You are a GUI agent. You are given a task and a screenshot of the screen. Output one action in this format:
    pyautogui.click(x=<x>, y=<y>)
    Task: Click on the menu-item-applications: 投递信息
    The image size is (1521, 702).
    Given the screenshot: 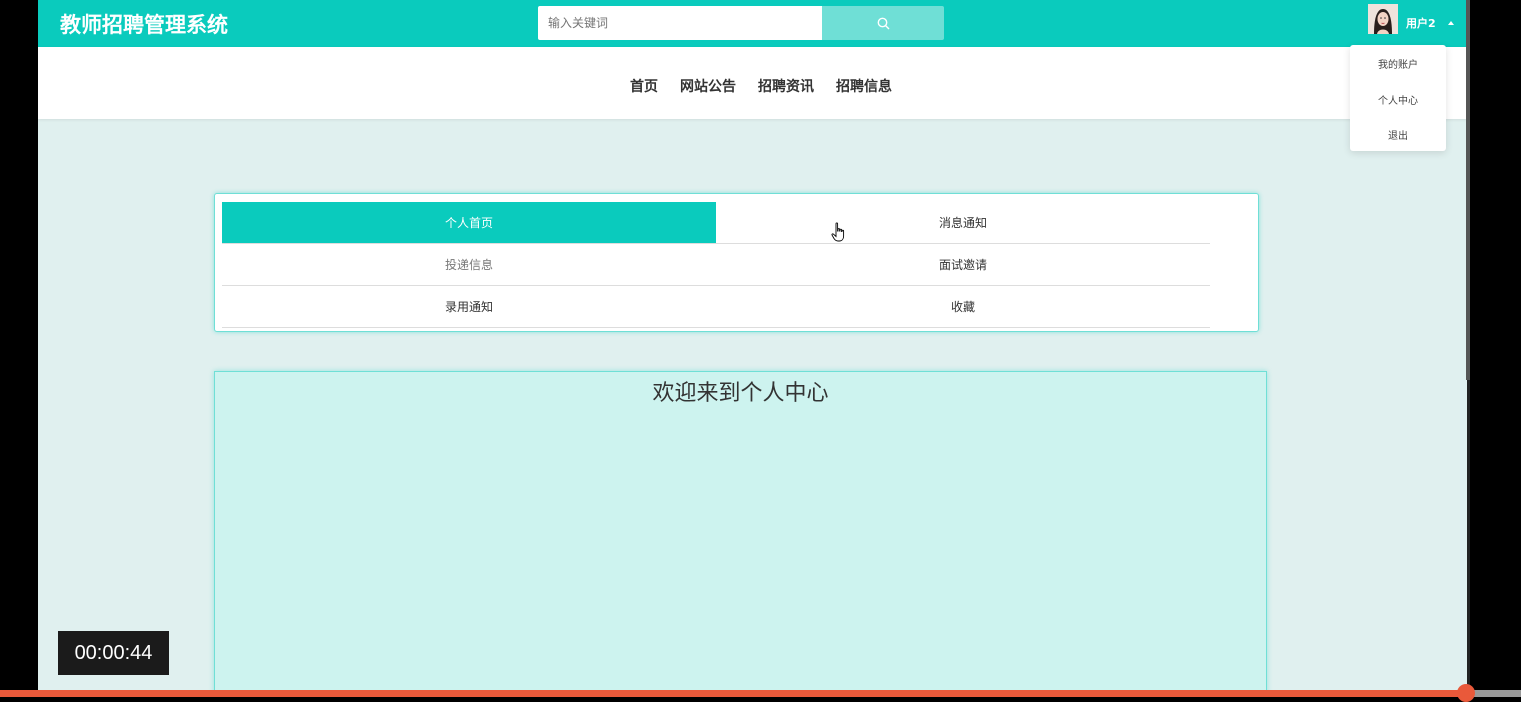 What is the action you would take?
    pyautogui.click(x=469, y=264)
    